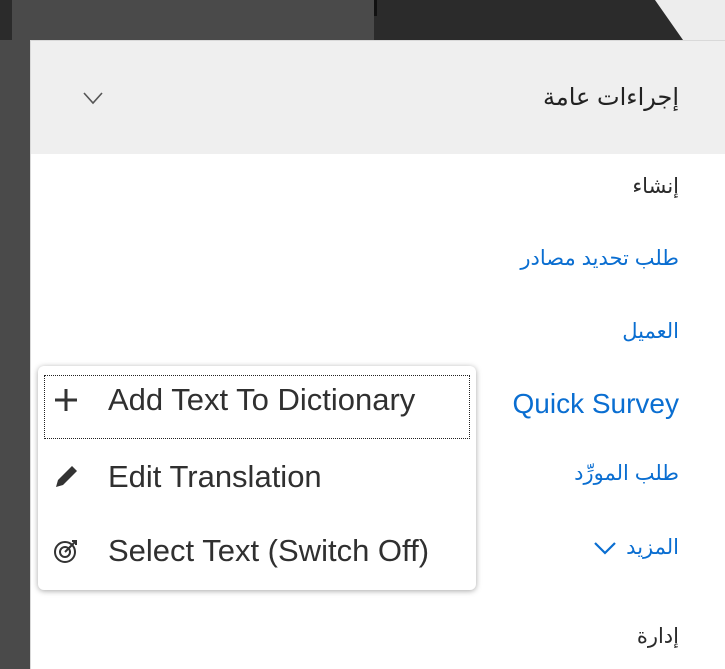 This screenshot has width=725, height=669. I want to click on menu-item-edit-translation: Edit Translation, so click(257, 477).